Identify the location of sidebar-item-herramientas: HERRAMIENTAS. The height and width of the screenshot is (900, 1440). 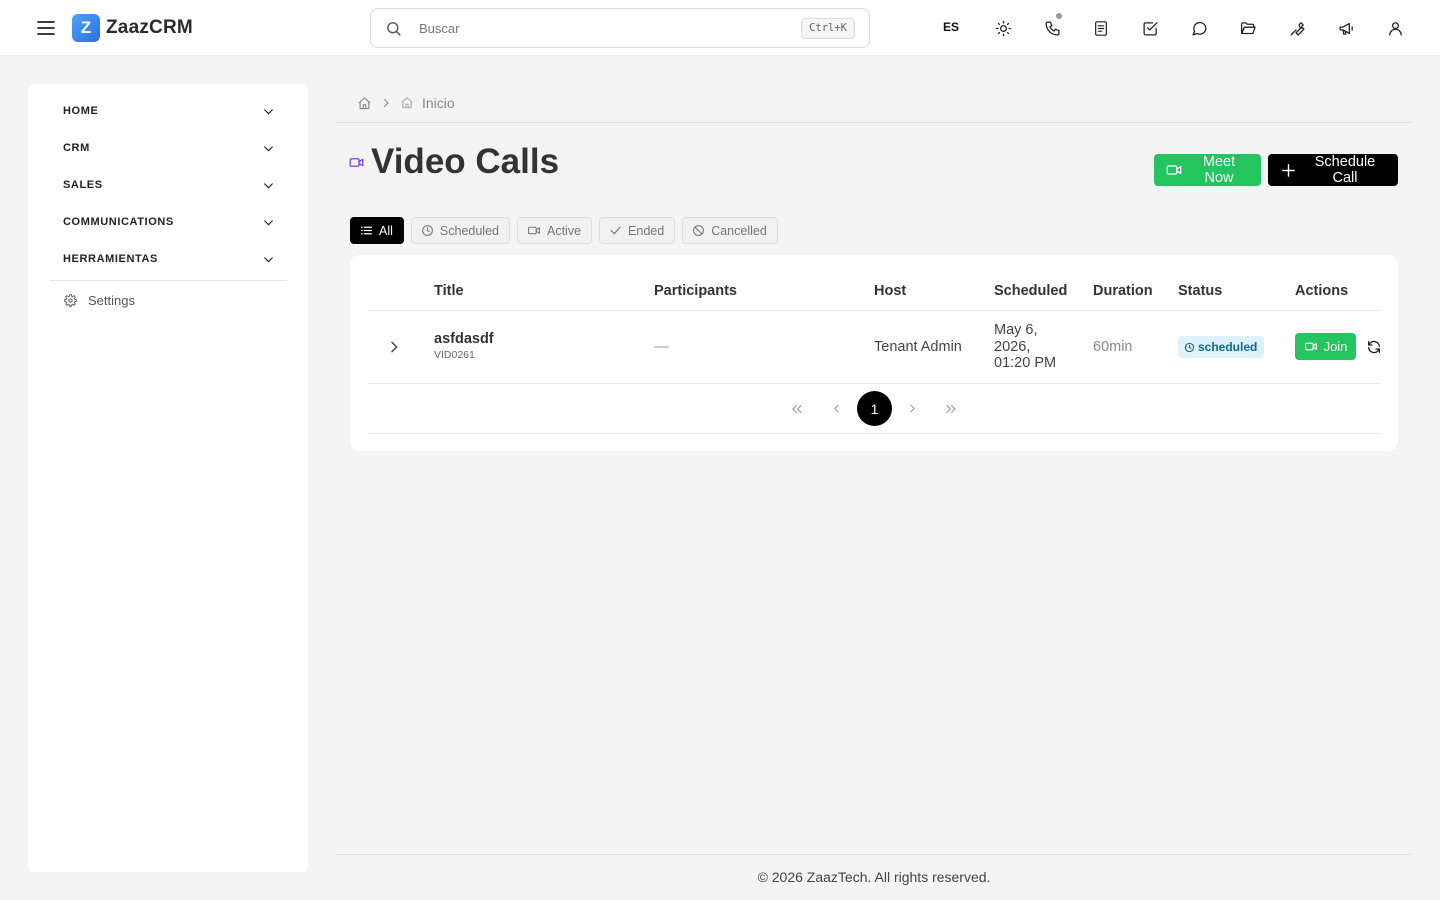
(169, 259).